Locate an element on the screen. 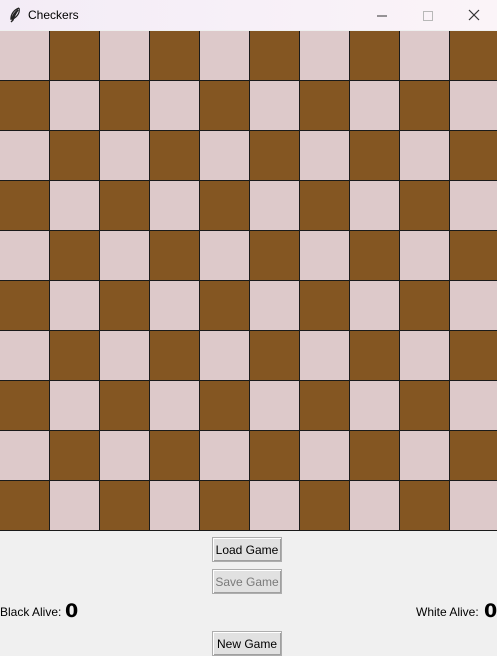  board-square-r9-c1 is located at coordinates (75, 506).